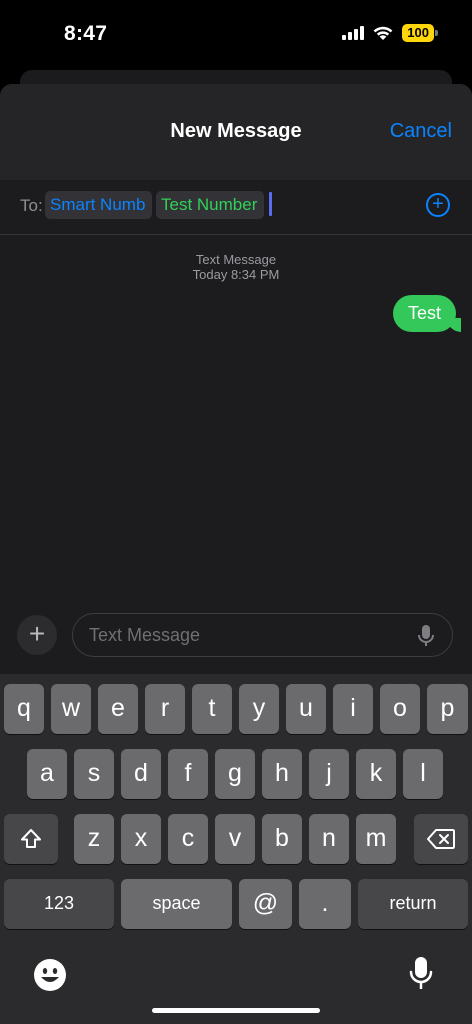 The height and width of the screenshot is (1024, 472). What do you see at coordinates (353, 709) in the screenshot?
I see `key-i: i` at bounding box center [353, 709].